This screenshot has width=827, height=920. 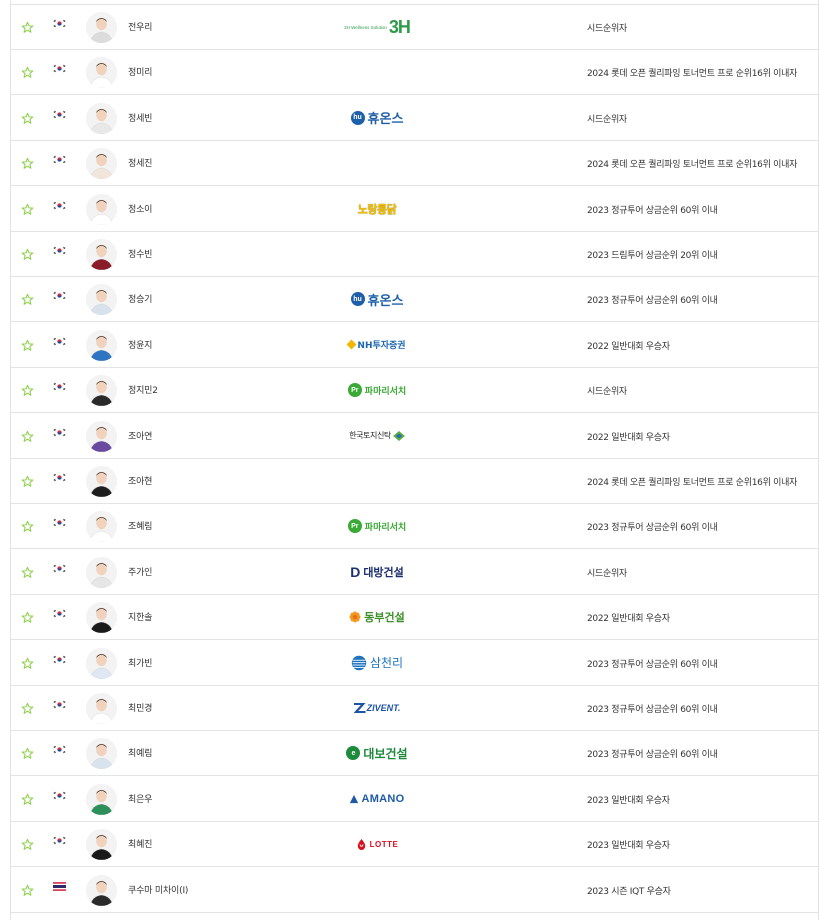 What do you see at coordinates (414, 300) in the screenshot?
I see `table-row: 정승기 hu 휴온스 2023 정규투어 상금순위 60위 이내` at bounding box center [414, 300].